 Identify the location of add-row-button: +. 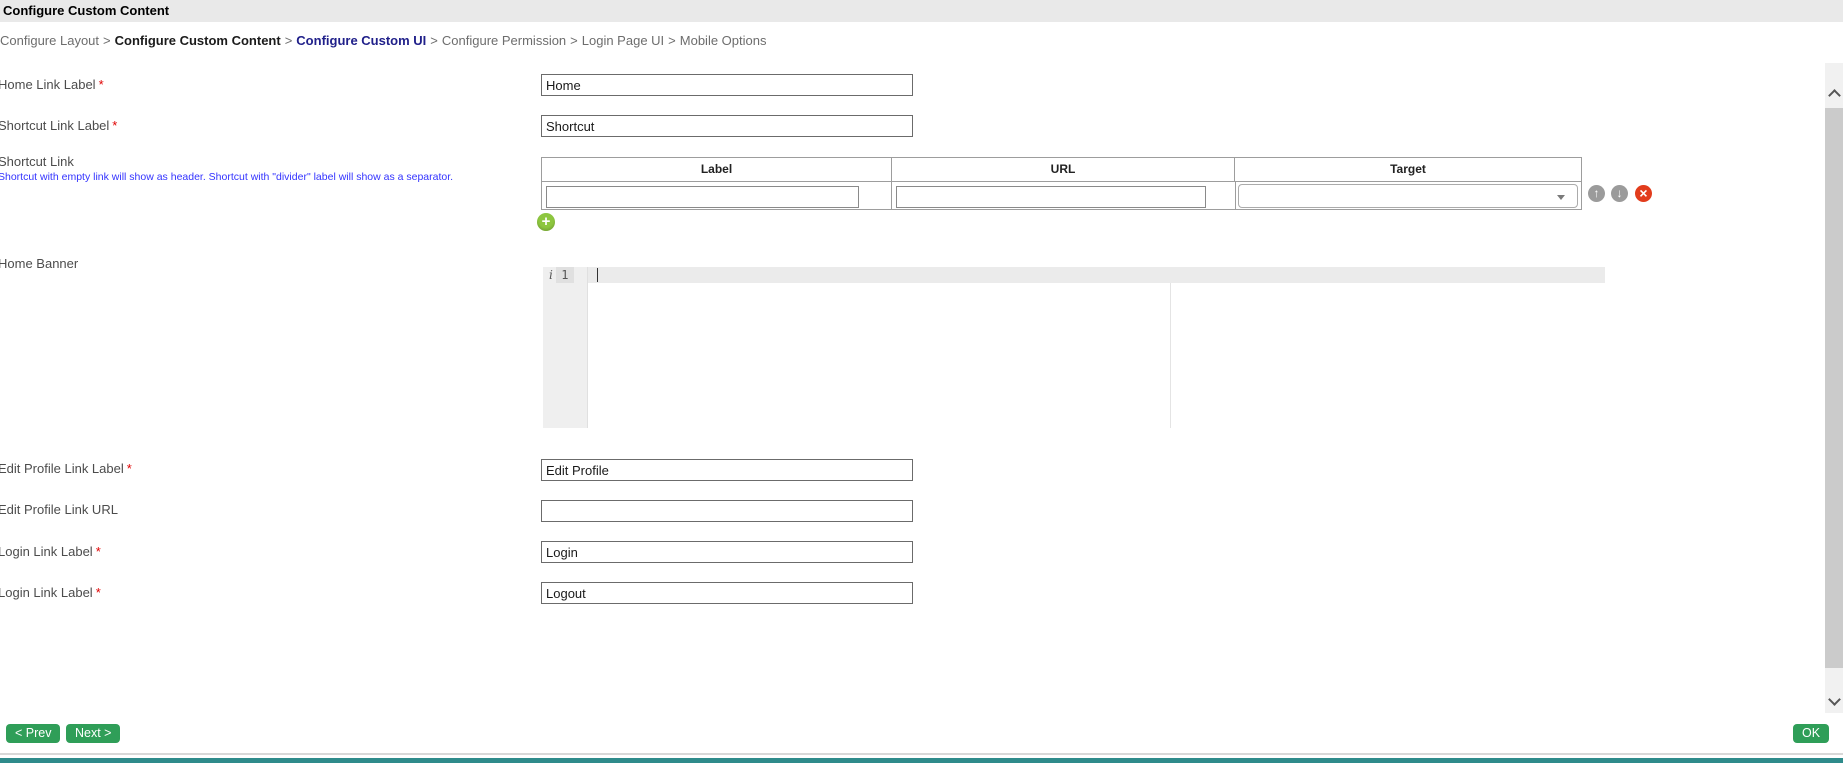
(546, 222).